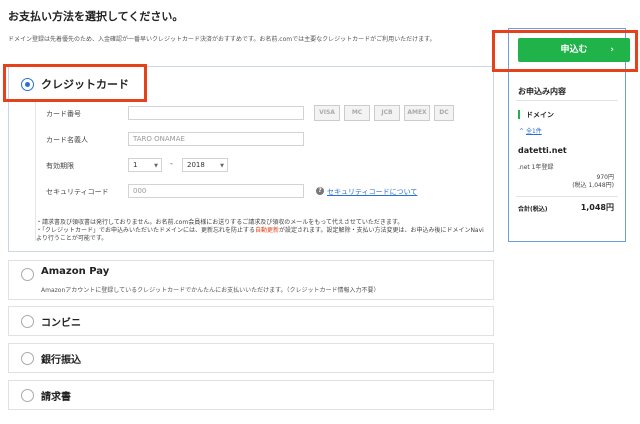 The height and width of the screenshot is (424, 640). Describe the element at coordinates (27, 395) in the screenshot. I see `invoice-radio` at that location.